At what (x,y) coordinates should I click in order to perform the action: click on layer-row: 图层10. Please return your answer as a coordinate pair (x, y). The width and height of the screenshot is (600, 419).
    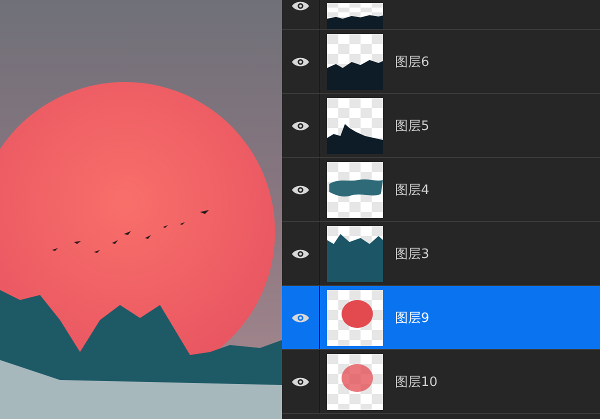
    Looking at the image, I should click on (441, 382).